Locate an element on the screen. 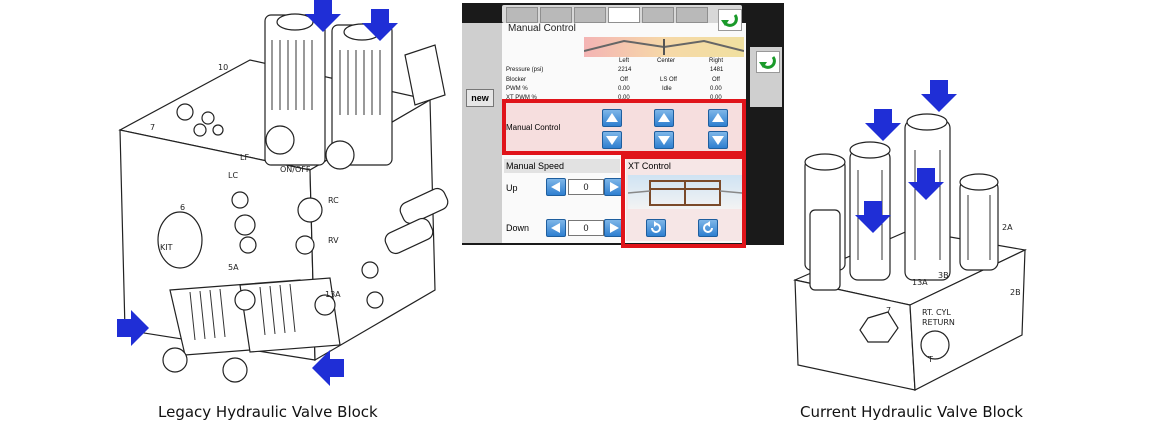 The width and height of the screenshot is (1152, 425). caption-legacy: Legacy Hydraulic Valve Block is located at coordinates (268, 412).